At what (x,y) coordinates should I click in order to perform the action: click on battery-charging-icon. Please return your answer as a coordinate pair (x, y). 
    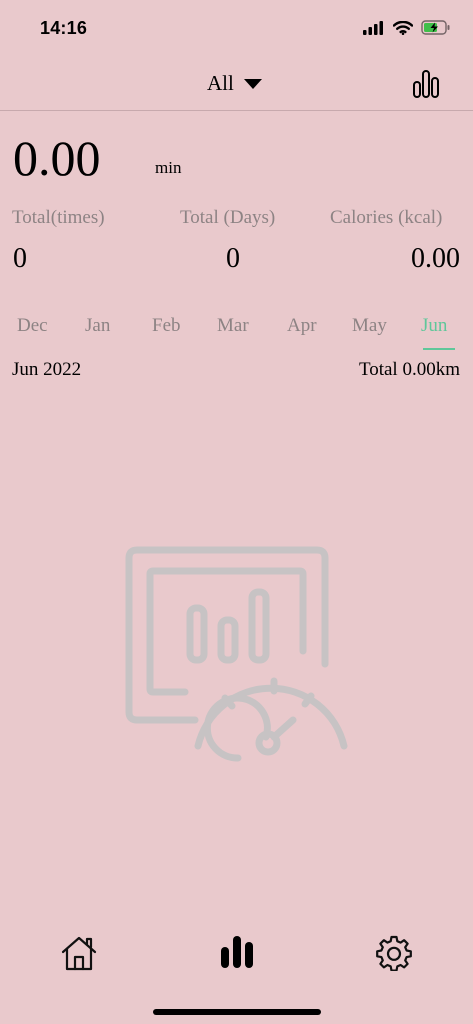
    Looking at the image, I should click on (435, 27).